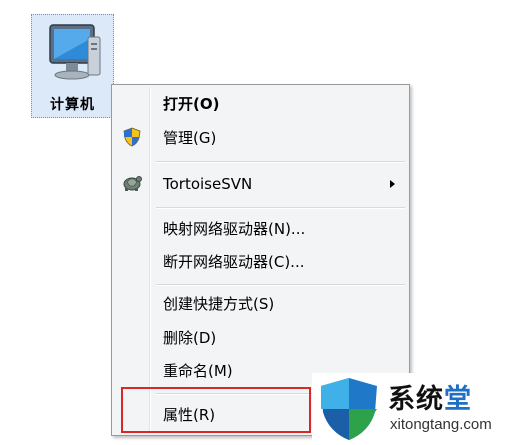 The image size is (511, 445). Describe the element at coordinates (150, 260) in the screenshot. I see `menu-icon-gutter` at that location.